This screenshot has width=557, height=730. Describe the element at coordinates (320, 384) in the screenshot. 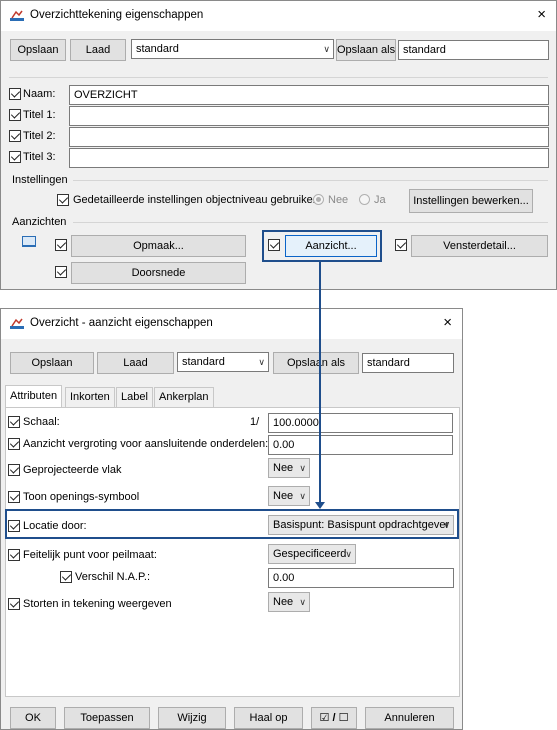

I see `connector-arrow` at that location.